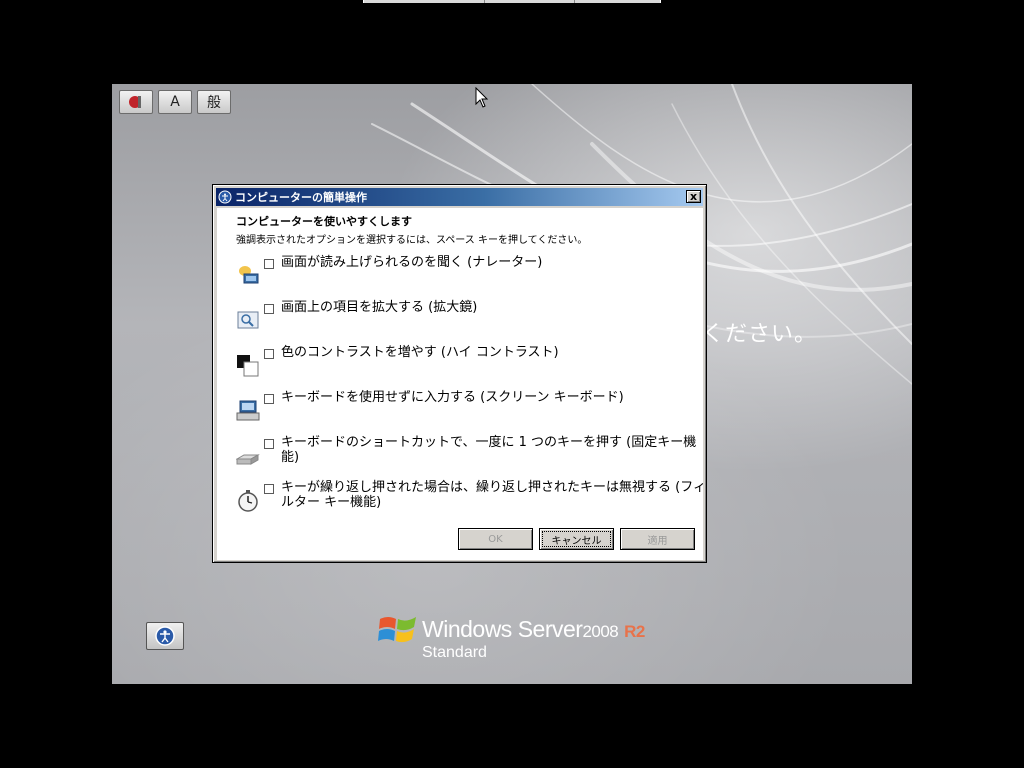  What do you see at coordinates (324, 221) in the screenshot?
I see `dialog-heading: コンピューターを使いやすくします` at bounding box center [324, 221].